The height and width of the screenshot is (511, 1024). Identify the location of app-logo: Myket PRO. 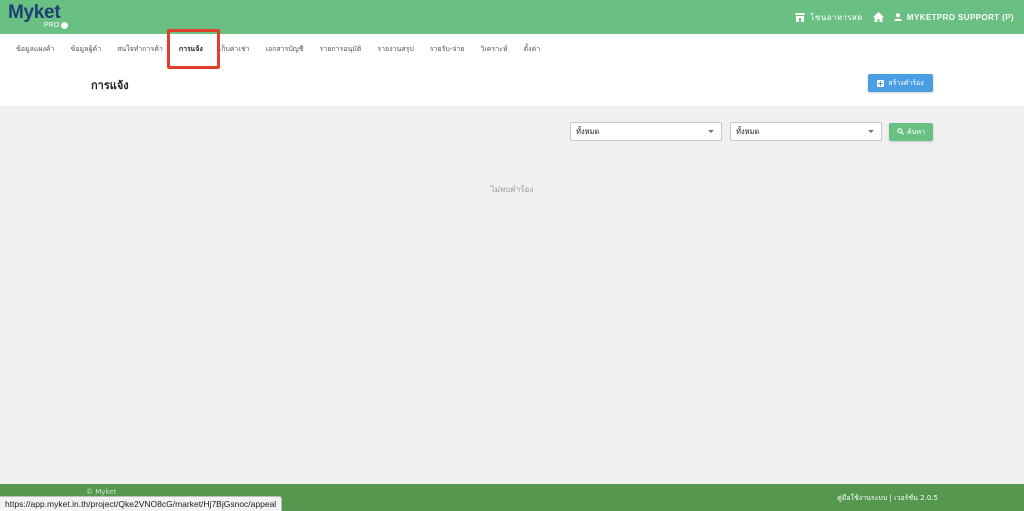
(38, 15).